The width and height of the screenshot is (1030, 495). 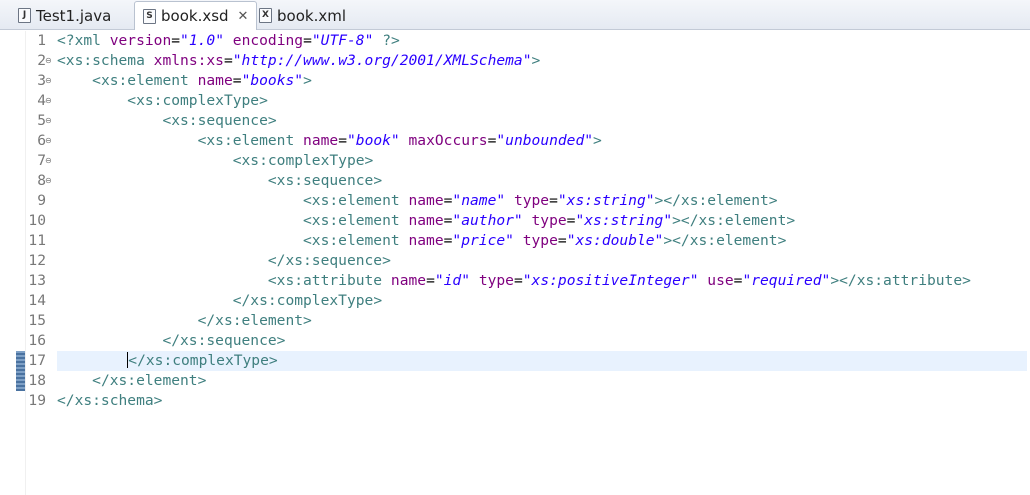 I want to click on tab-label: Test1.java, so click(x=74, y=15).